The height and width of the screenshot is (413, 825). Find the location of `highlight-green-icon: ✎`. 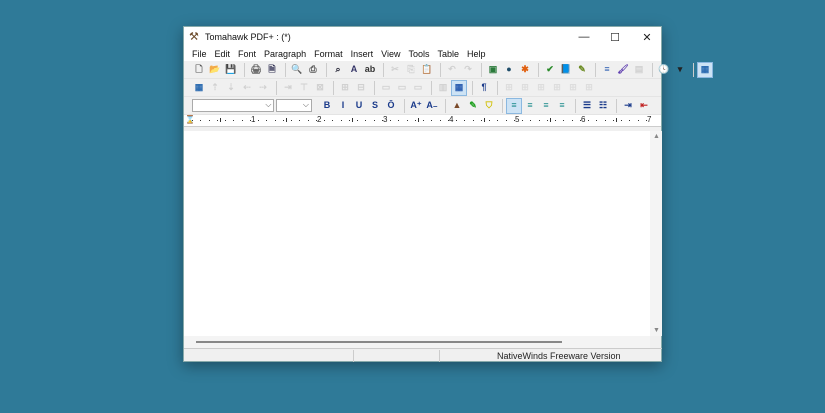

highlight-green-icon: ✎ is located at coordinates (473, 106).